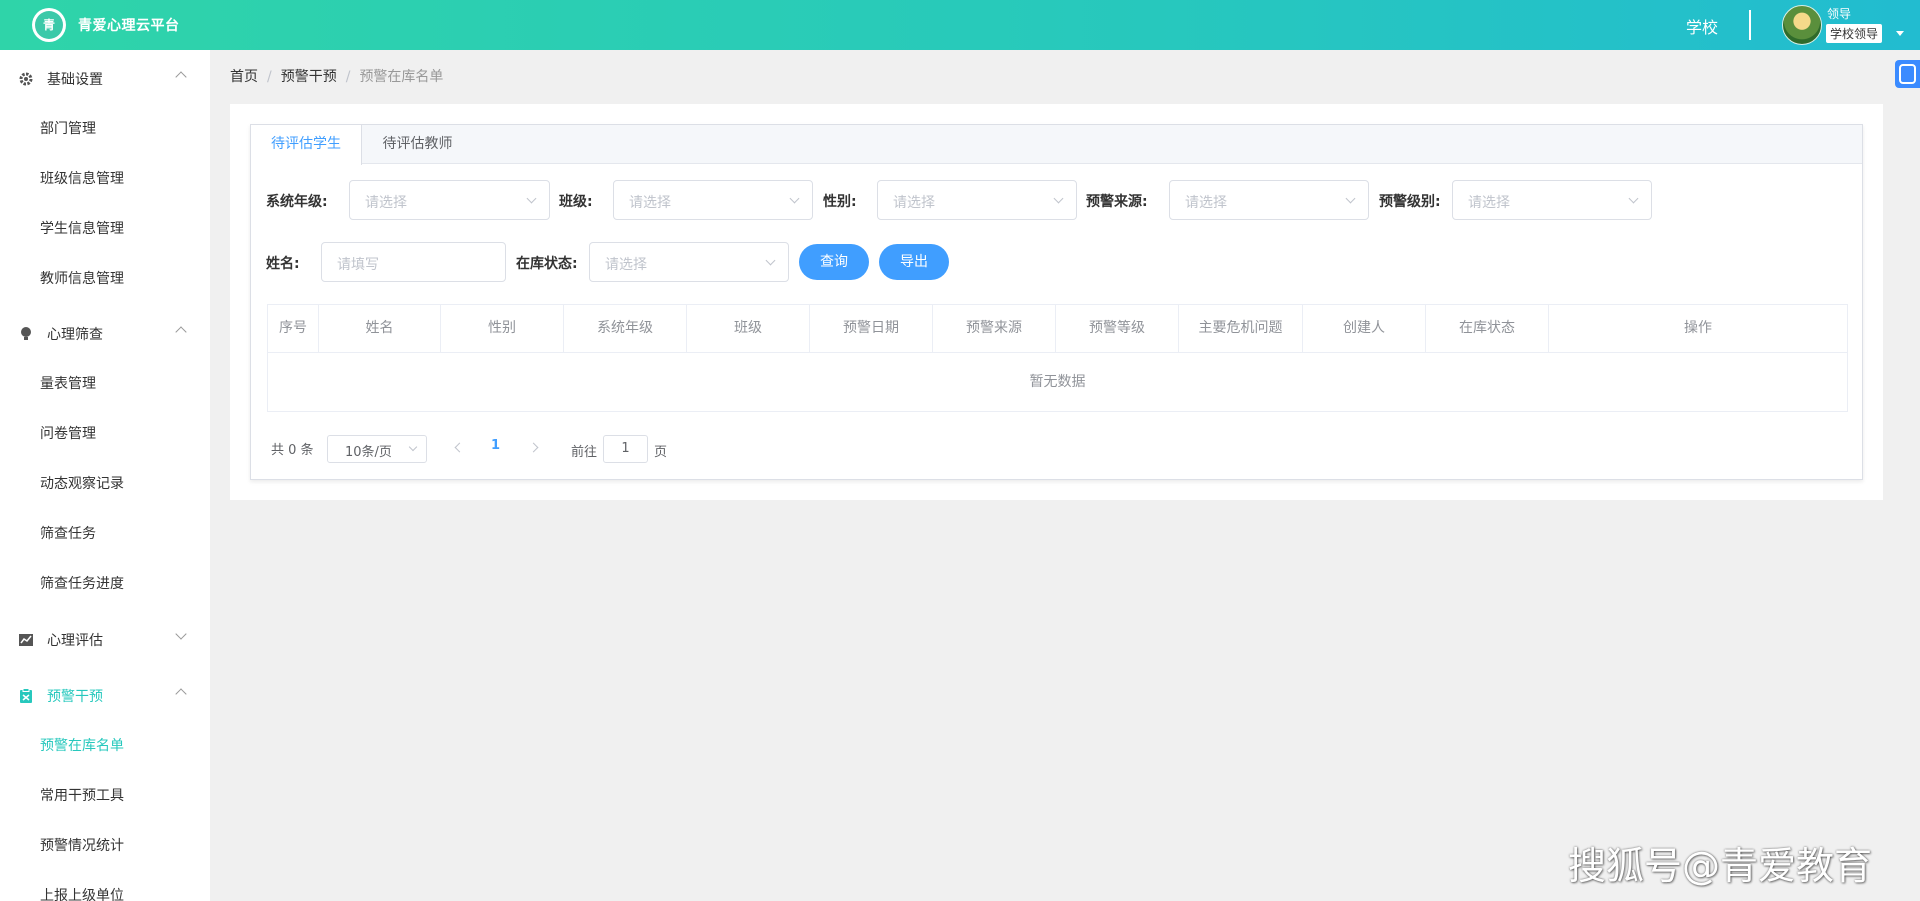 The width and height of the screenshot is (1920, 901). I want to click on next-page-icon, so click(533, 447).